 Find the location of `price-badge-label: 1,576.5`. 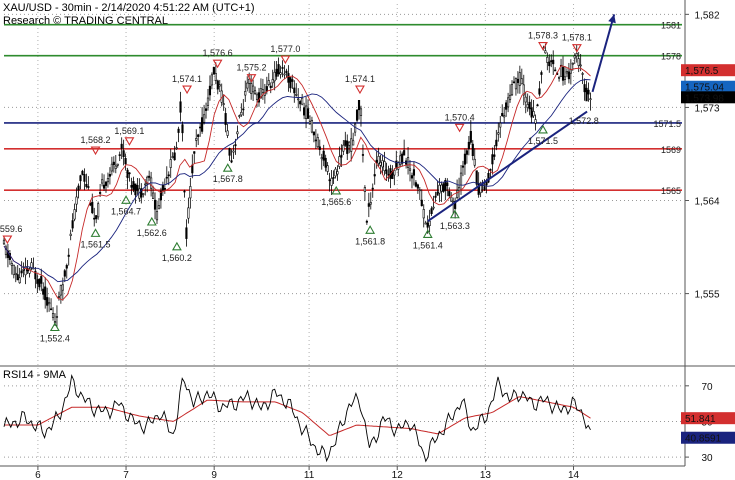

price-badge-label: 1,576.5 is located at coordinates (702, 71).